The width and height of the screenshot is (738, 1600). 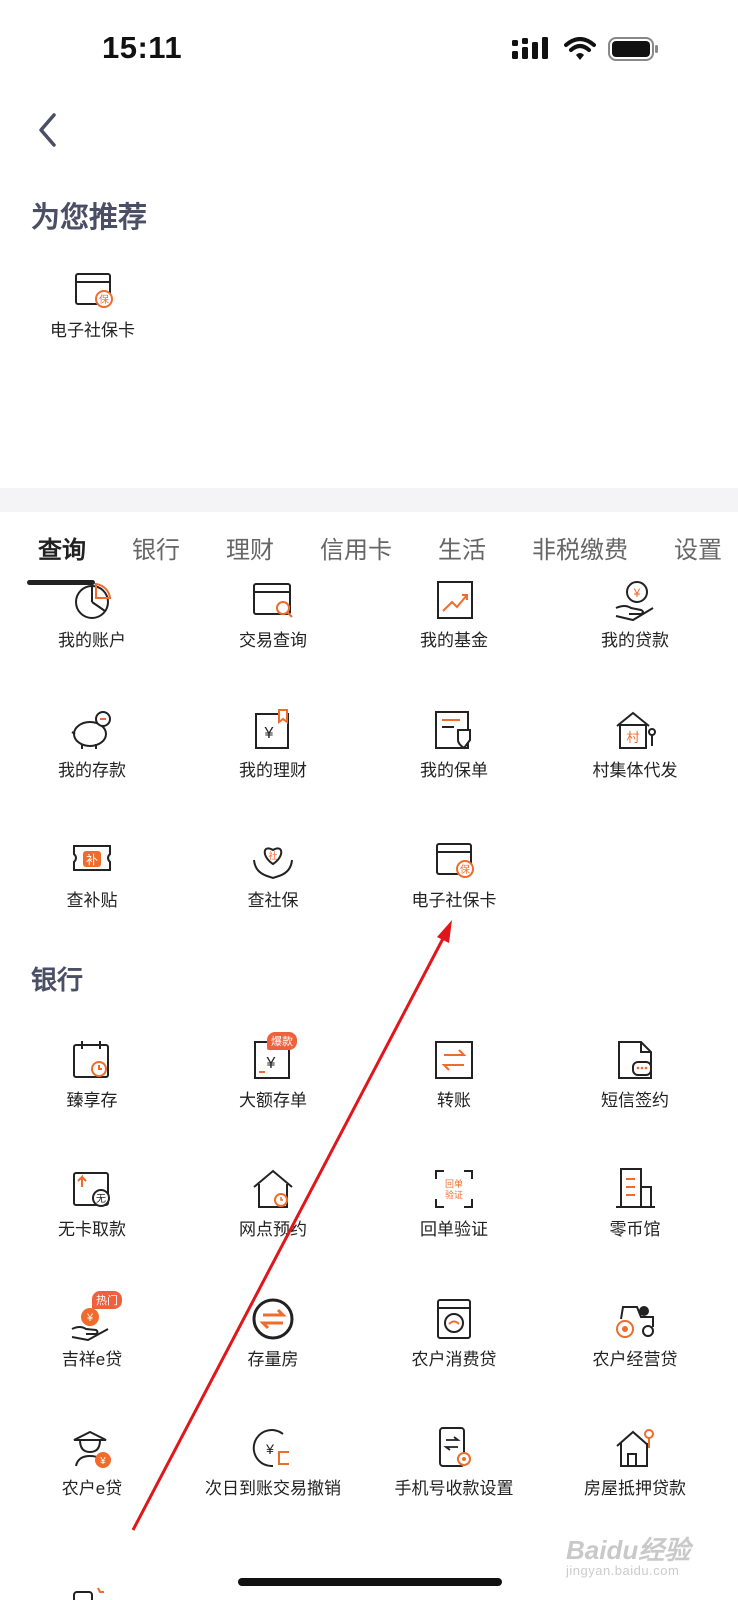 What do you see at coordinates (635, 1188) in the screenshot?
I see `building-icon` at bounding box center [635, 1188].